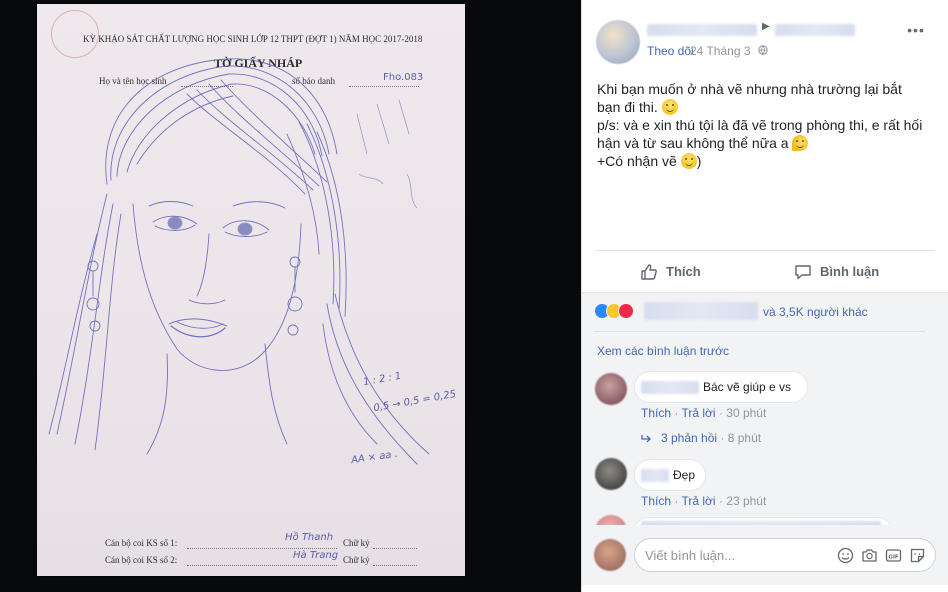 This screenshot has height=592, width=948. I want to click on reply-arrow-icon, so click(646, 439).